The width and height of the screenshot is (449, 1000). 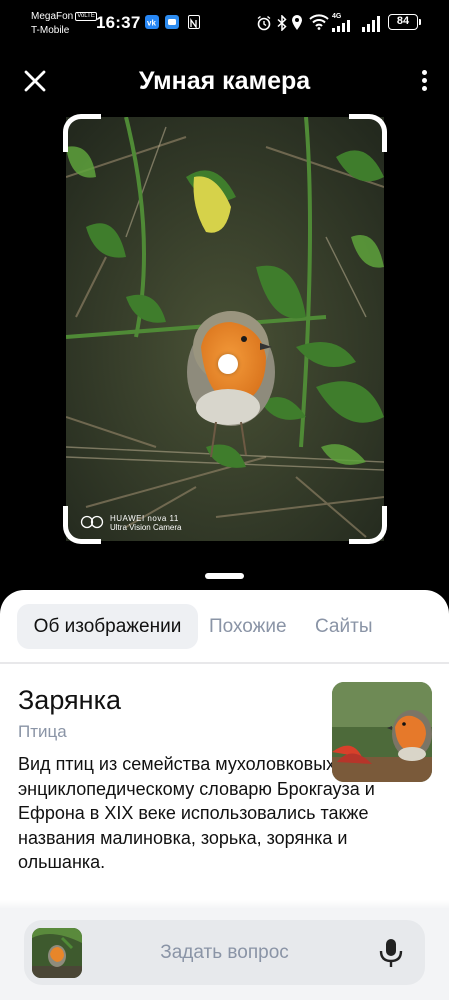 I want to click on scan-frame-corner-bottom-right, so click(x=368, y=525).